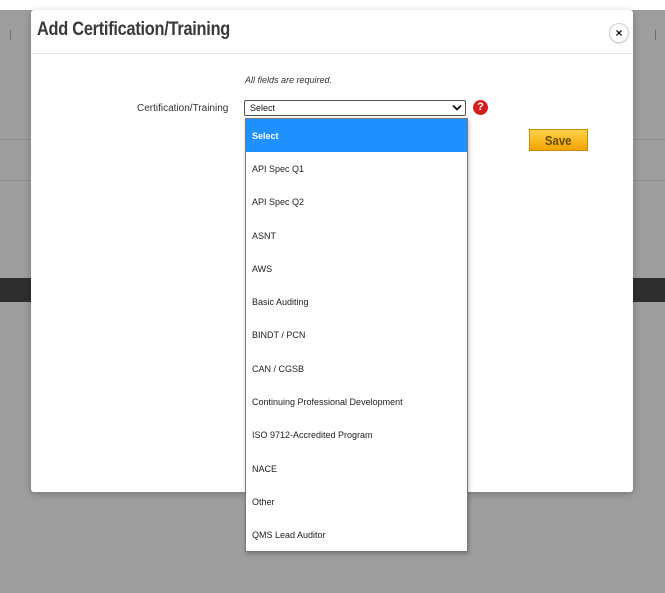  I want to click on dropdown-option: Other, so click(356, 501).